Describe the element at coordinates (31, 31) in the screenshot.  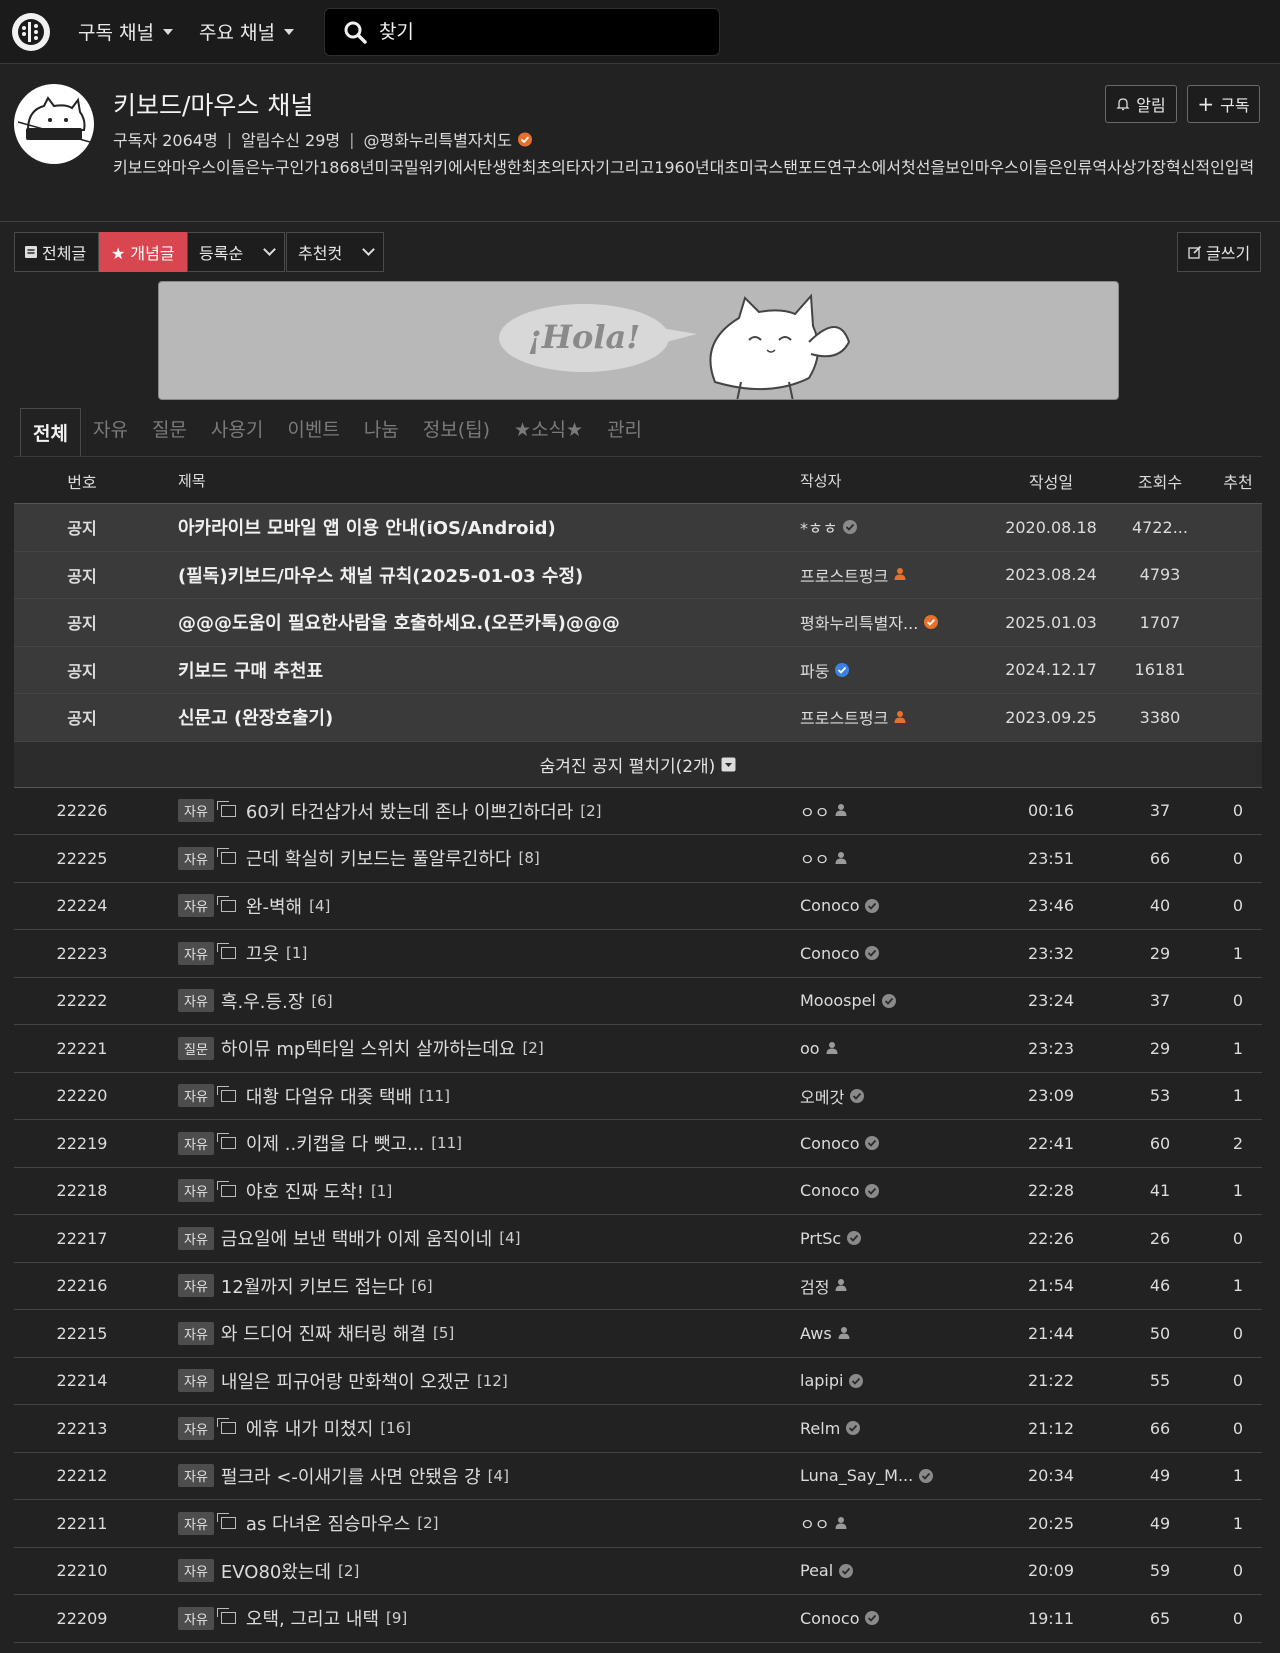
I see `site-logo-icon` at that location.